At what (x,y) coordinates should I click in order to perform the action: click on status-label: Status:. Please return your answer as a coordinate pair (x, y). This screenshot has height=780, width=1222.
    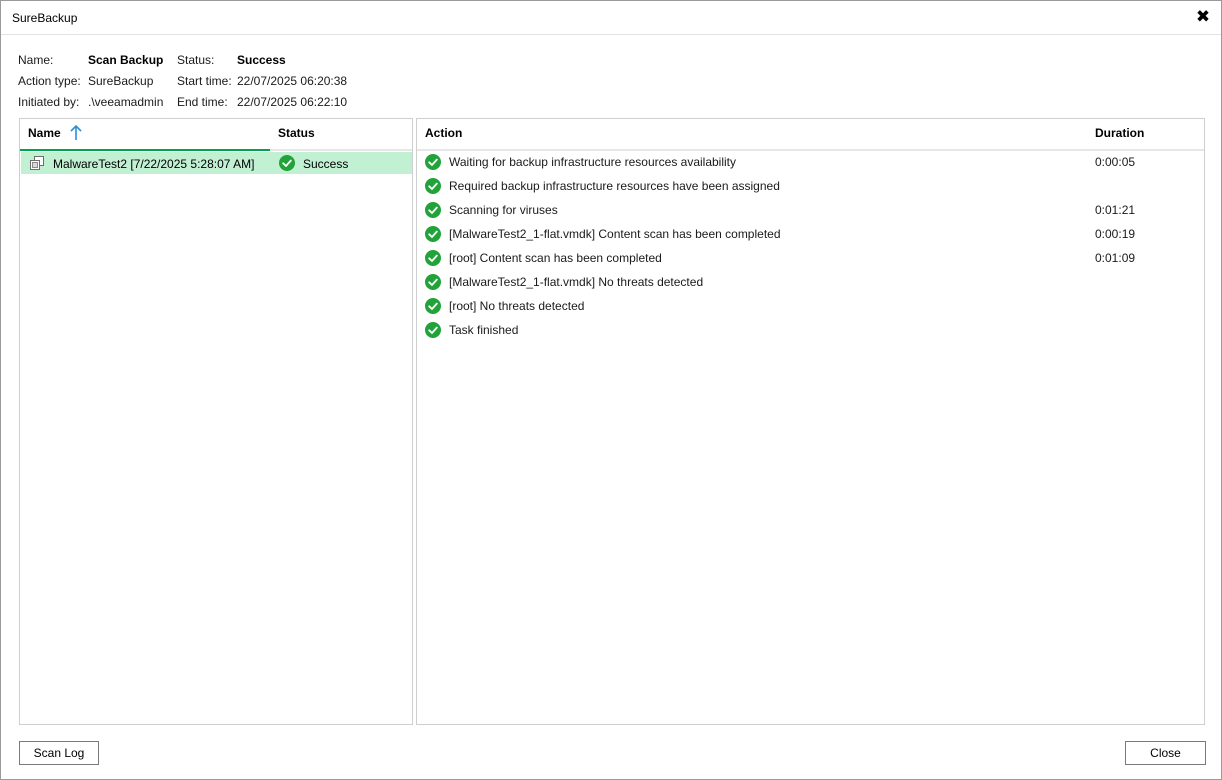
    Looking at the image, I should click on (196, 60).